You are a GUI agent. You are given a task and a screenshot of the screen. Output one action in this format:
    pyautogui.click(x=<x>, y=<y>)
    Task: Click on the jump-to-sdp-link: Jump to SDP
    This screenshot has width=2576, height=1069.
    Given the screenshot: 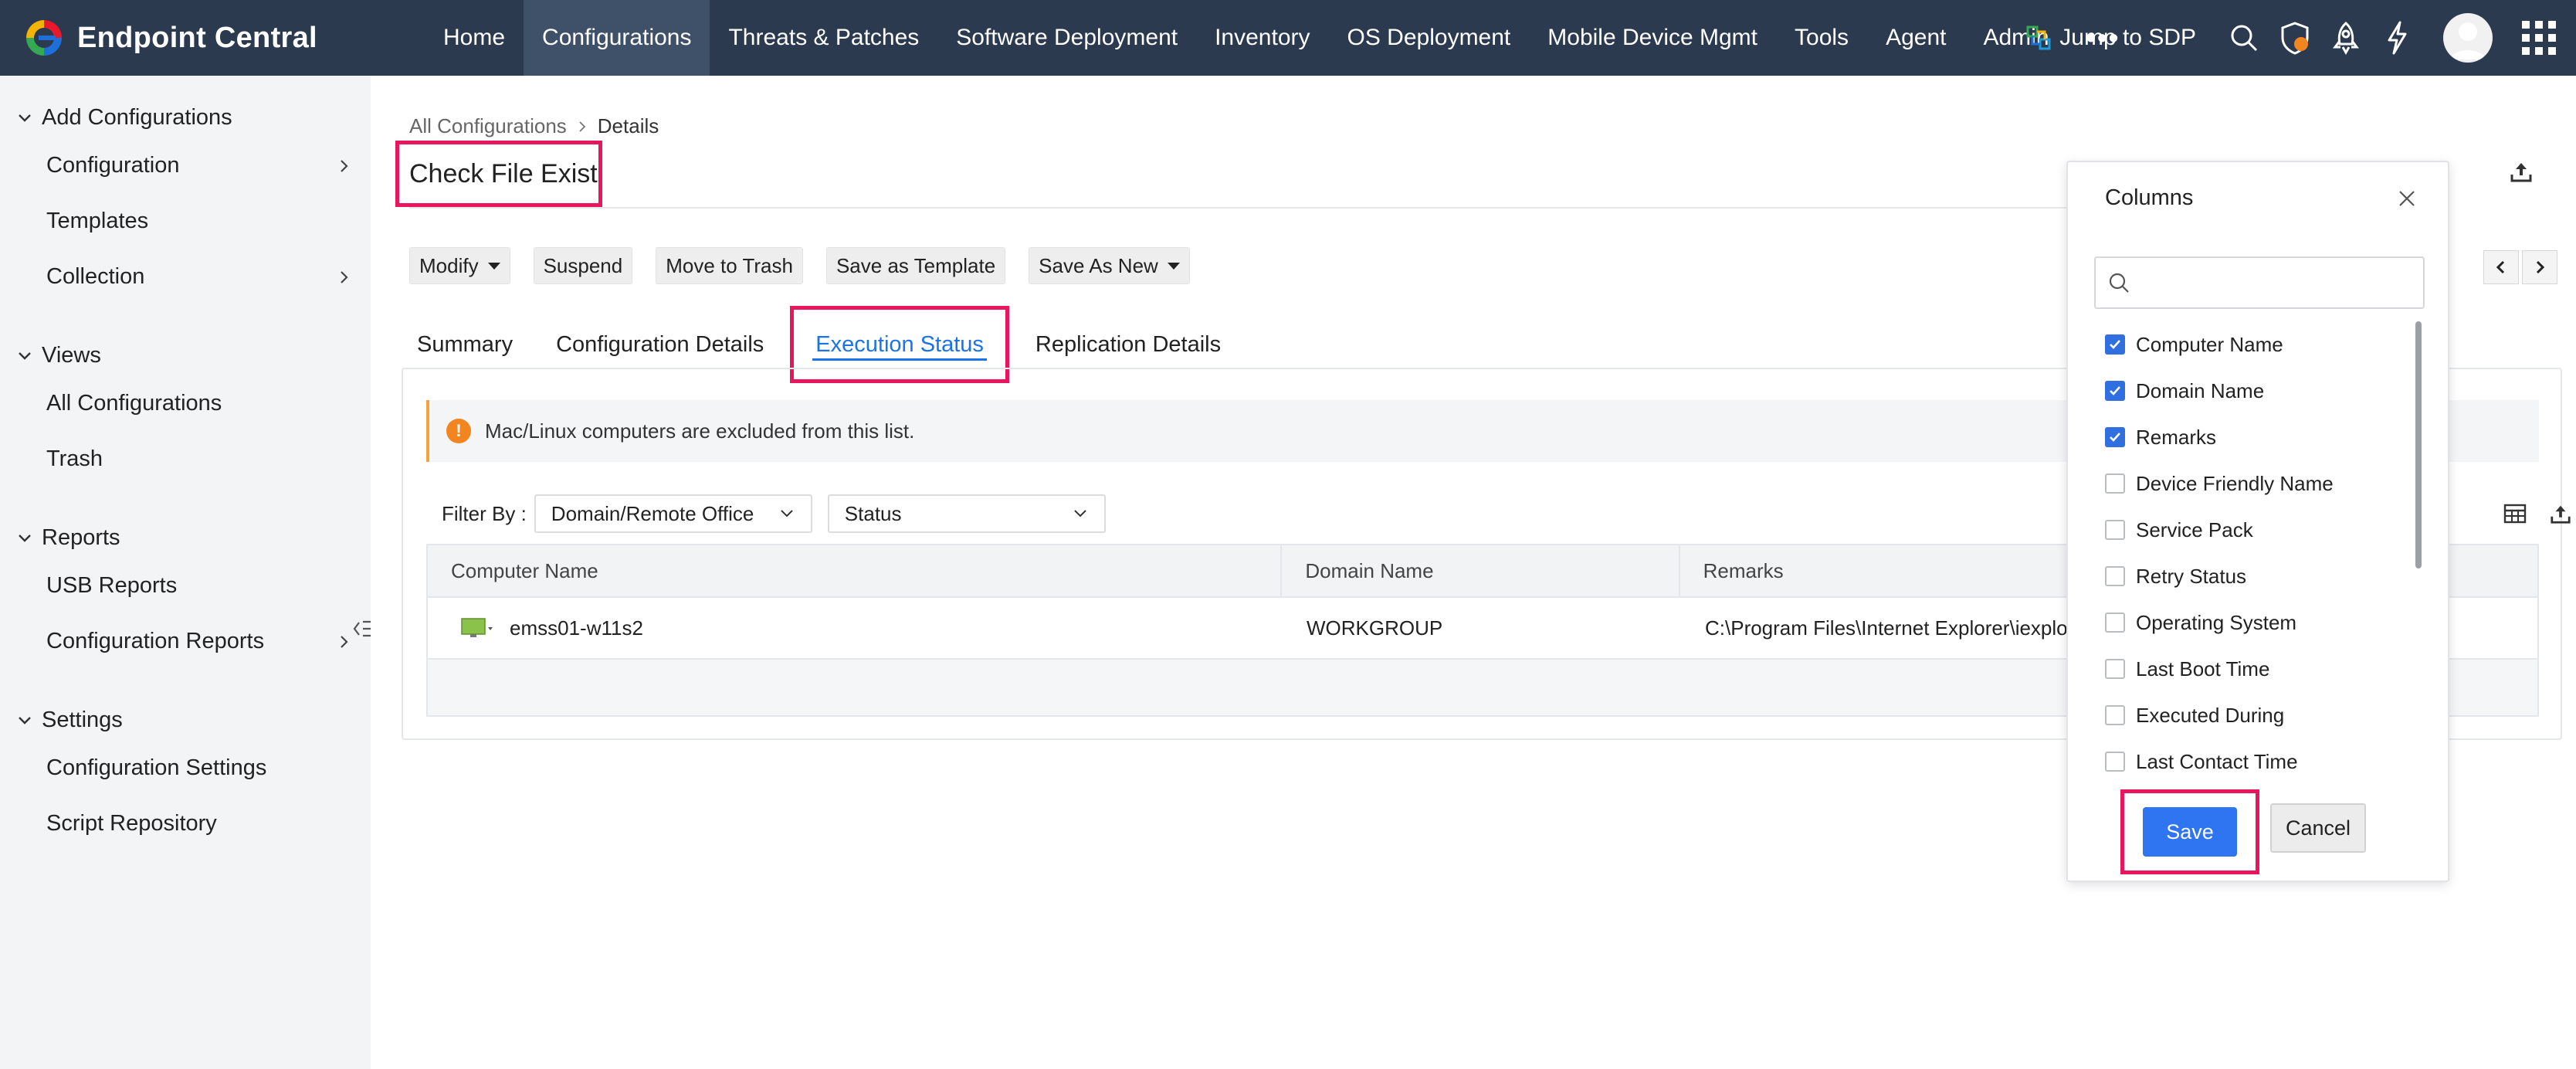 What is the action you would take?
    pyautogui.click(x=2110, y=38)
    